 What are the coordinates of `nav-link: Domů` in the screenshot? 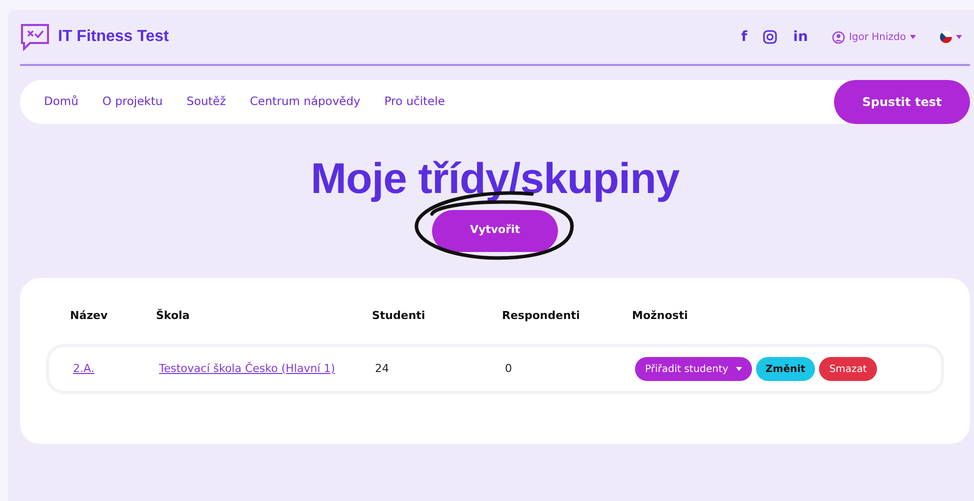 It's located at (61, 102).